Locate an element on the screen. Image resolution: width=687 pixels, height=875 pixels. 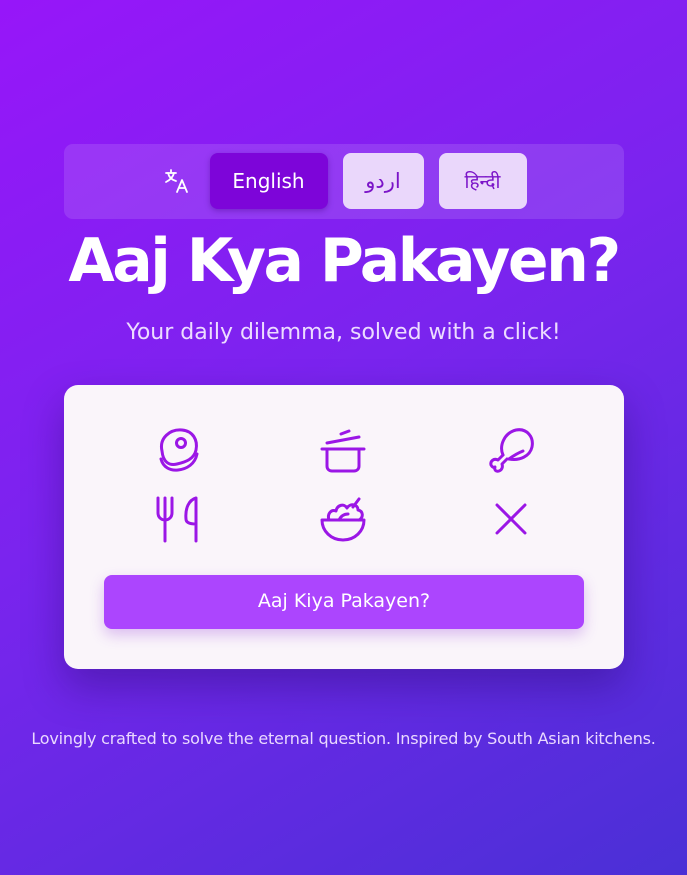
language-switcher: English اردو हिन्दी is located at coordinates (344, 181).